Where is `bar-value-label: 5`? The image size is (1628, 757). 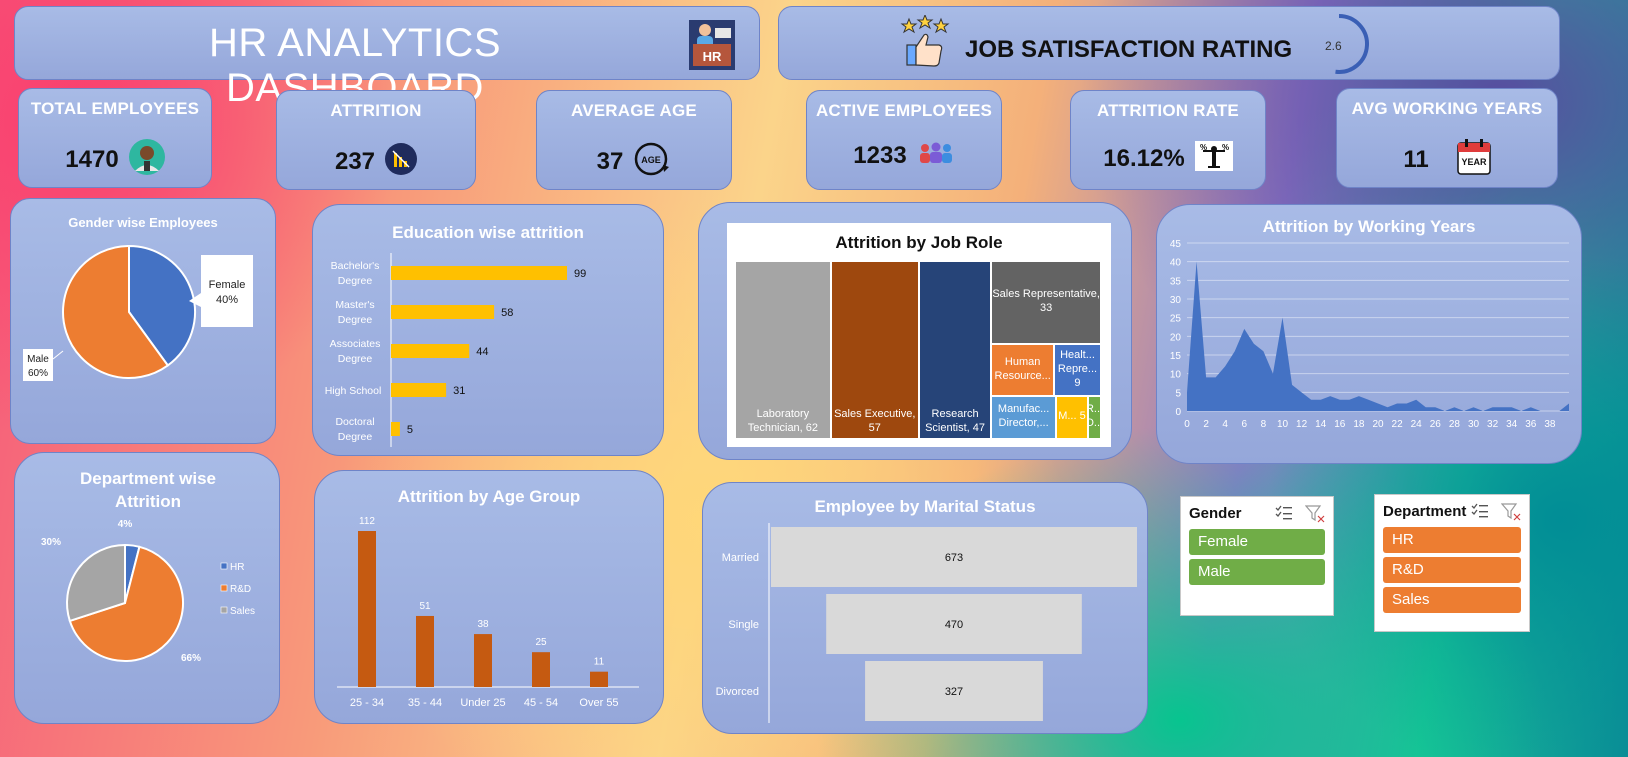
bar-value-label: 5 is located at coordinates (410, 430).